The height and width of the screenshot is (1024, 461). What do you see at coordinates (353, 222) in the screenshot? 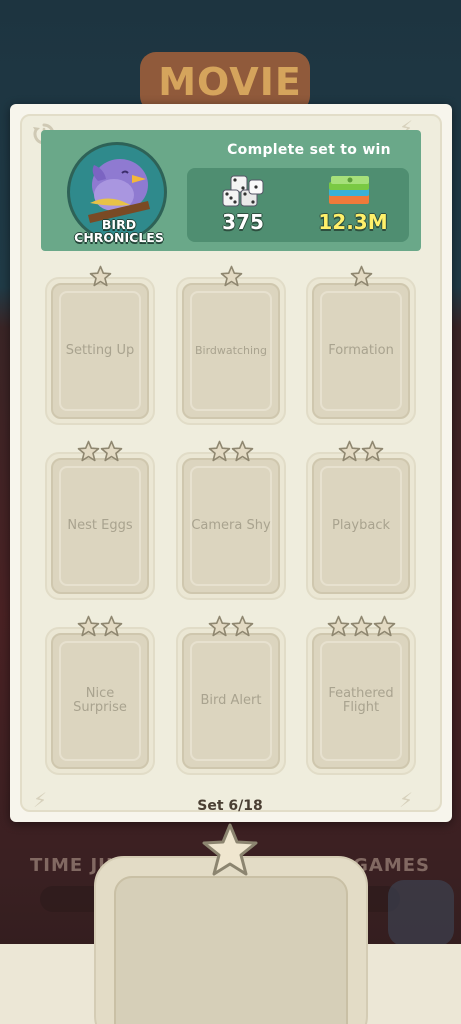
I see `cash-reward-value: 12.3M` at bounding box center [353, 222].